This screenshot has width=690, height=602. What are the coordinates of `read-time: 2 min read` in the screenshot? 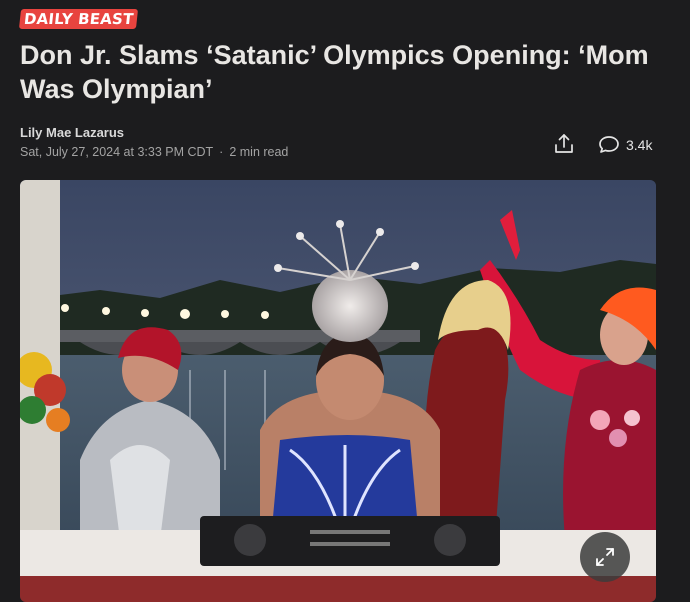 It's located at (259, 152).